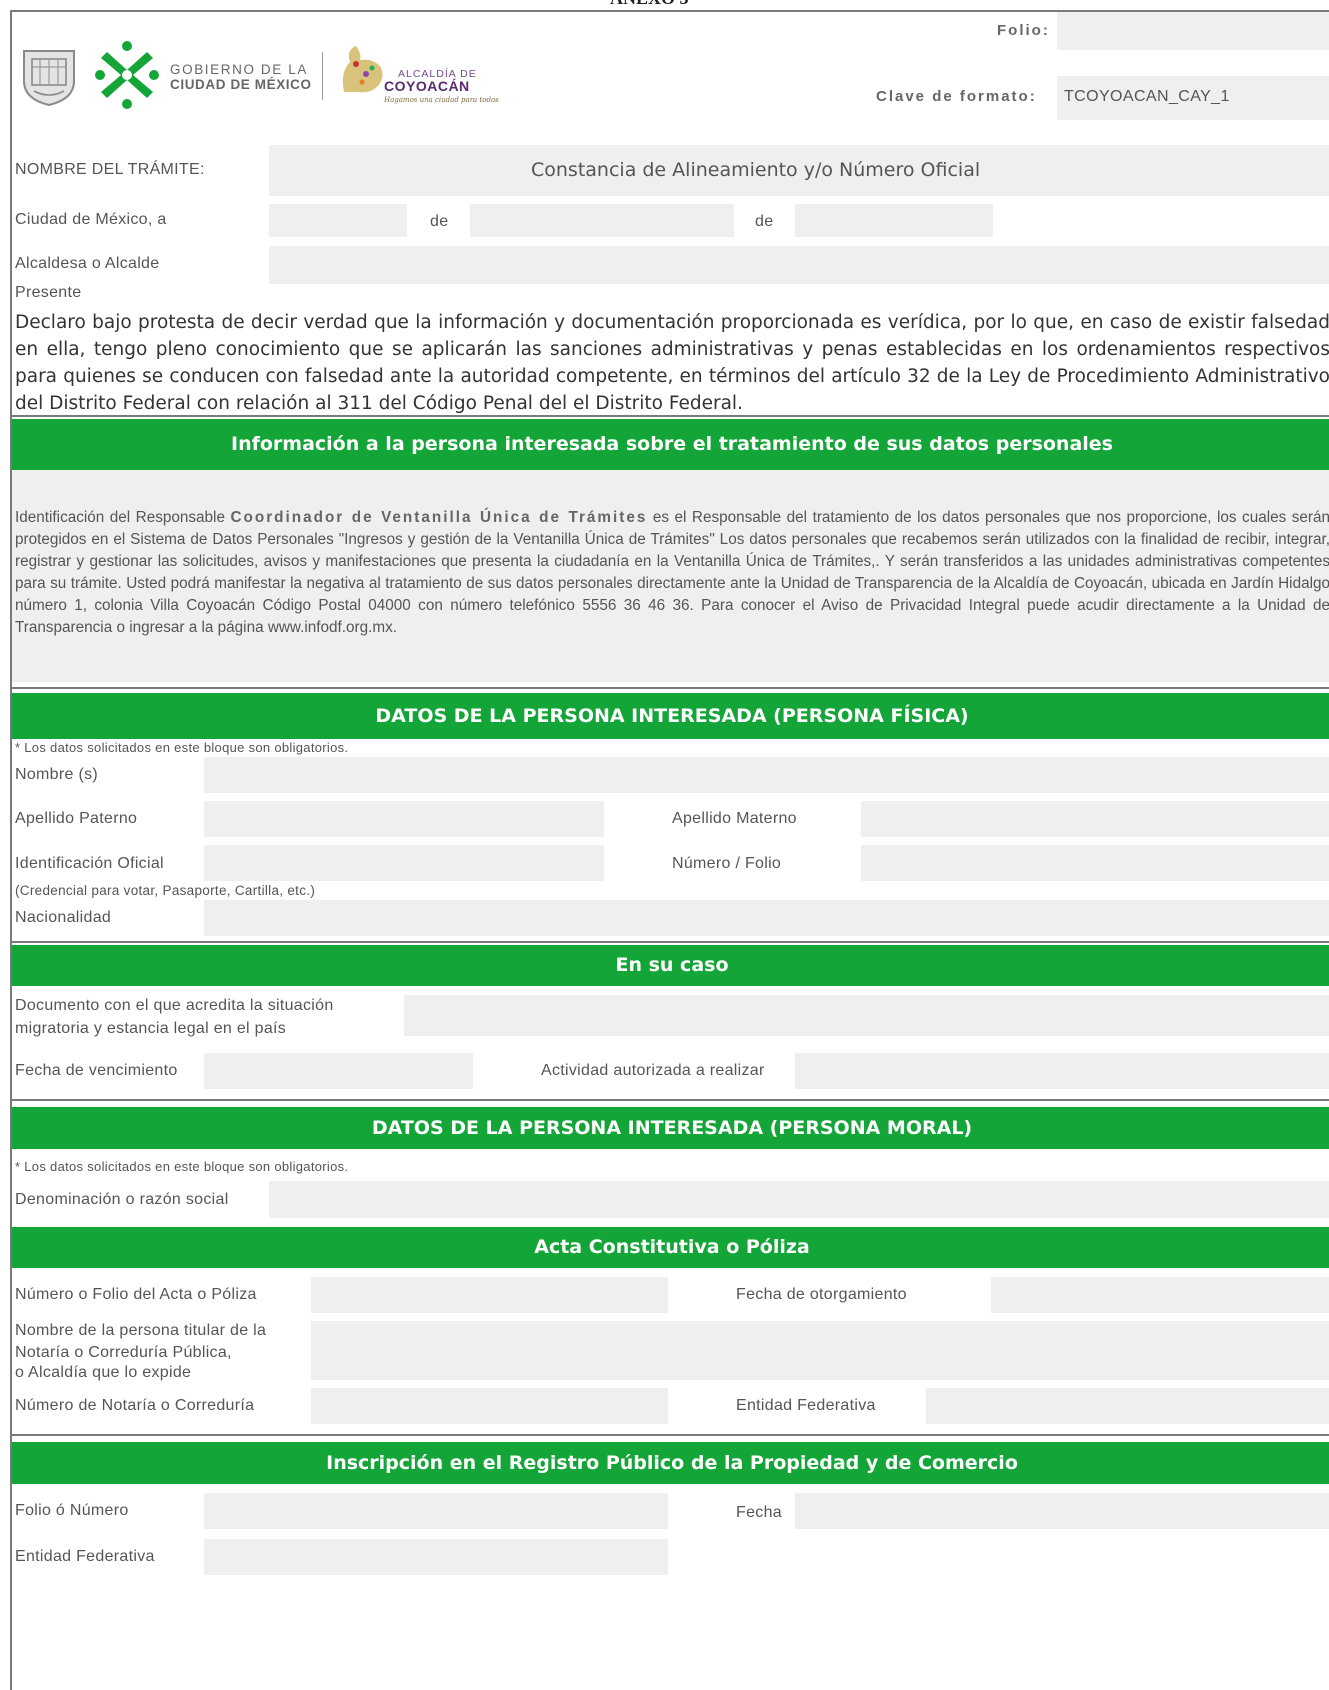 The height and width of the screenshot is (1690, 1329). Describe the element at coordinates (727, 863) in the screenshot. I see `numero-folio-label: Número / Folio` at that location.